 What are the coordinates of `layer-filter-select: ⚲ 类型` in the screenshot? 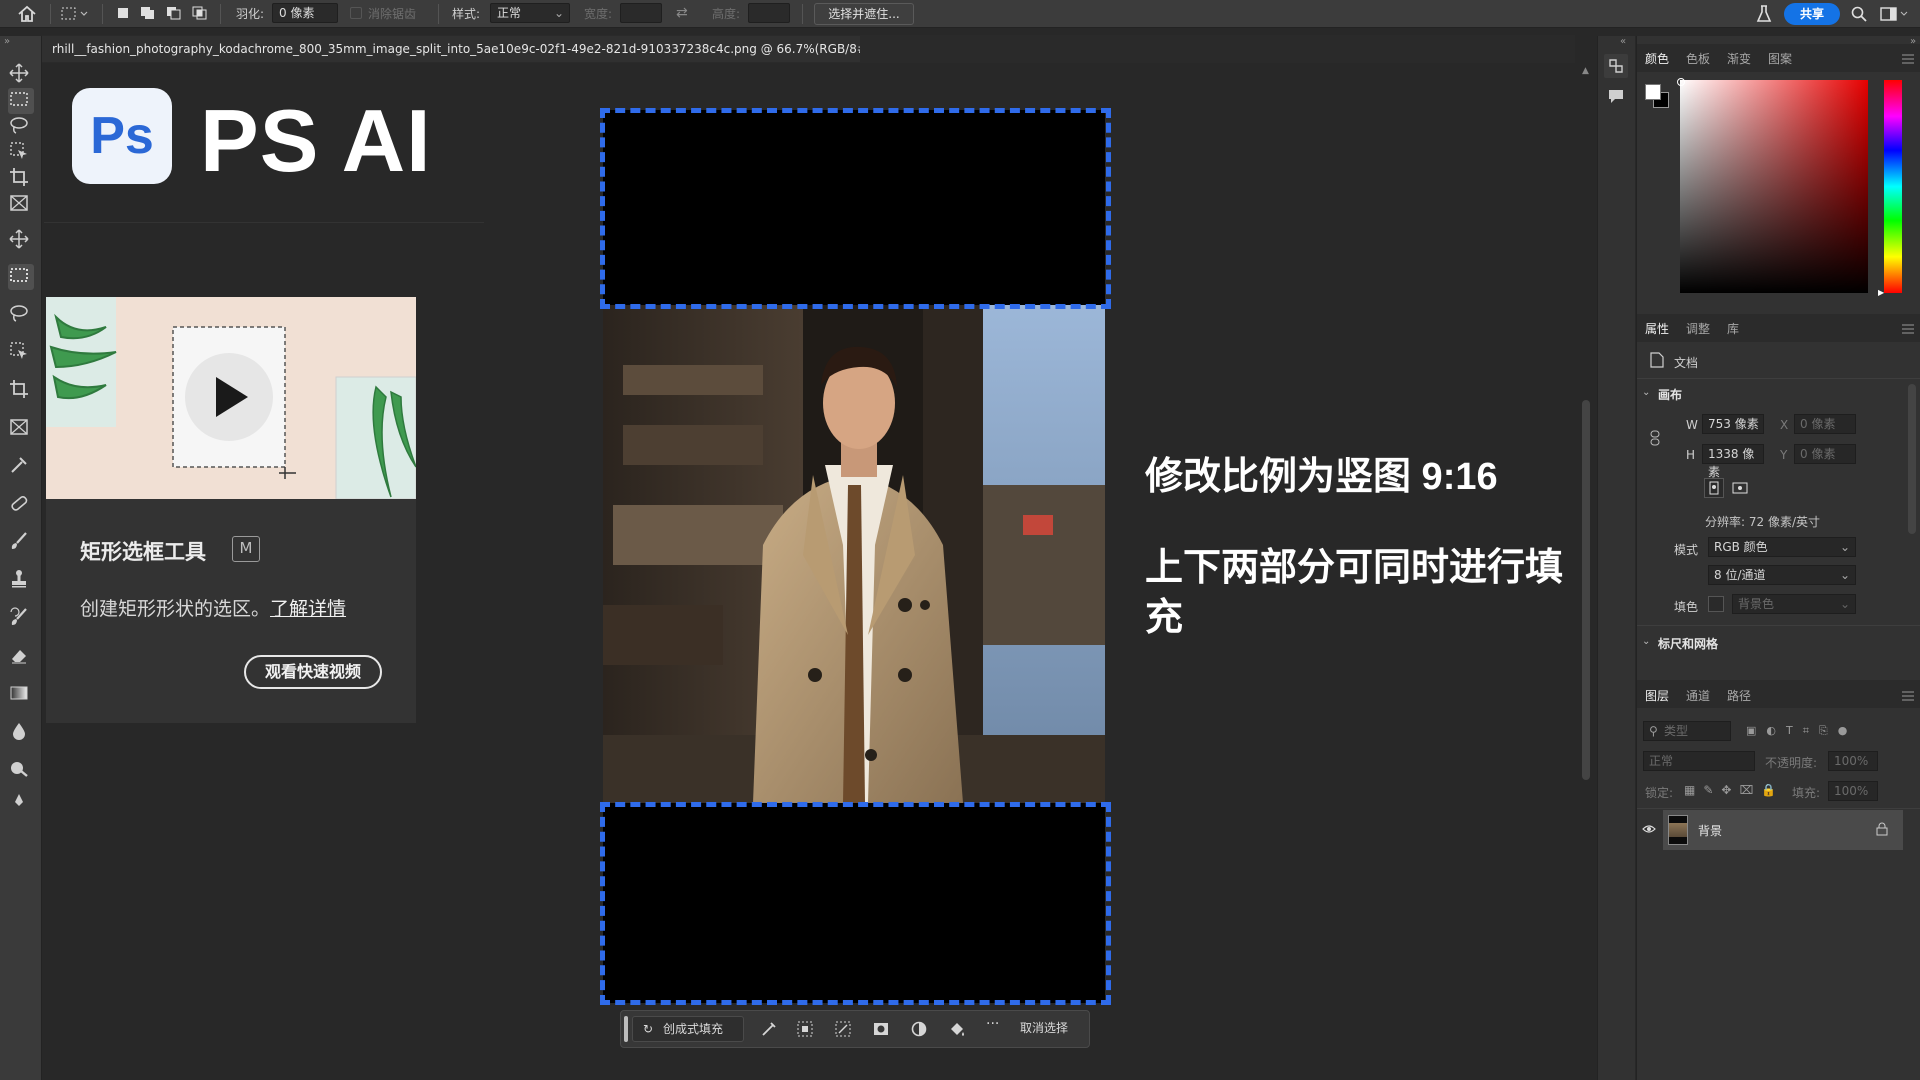 It's located at (1687, 731).